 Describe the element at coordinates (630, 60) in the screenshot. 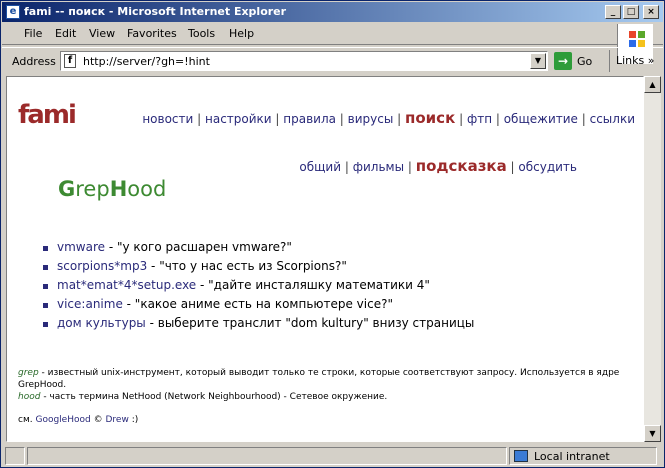

I see `links-label: Links` at that location.